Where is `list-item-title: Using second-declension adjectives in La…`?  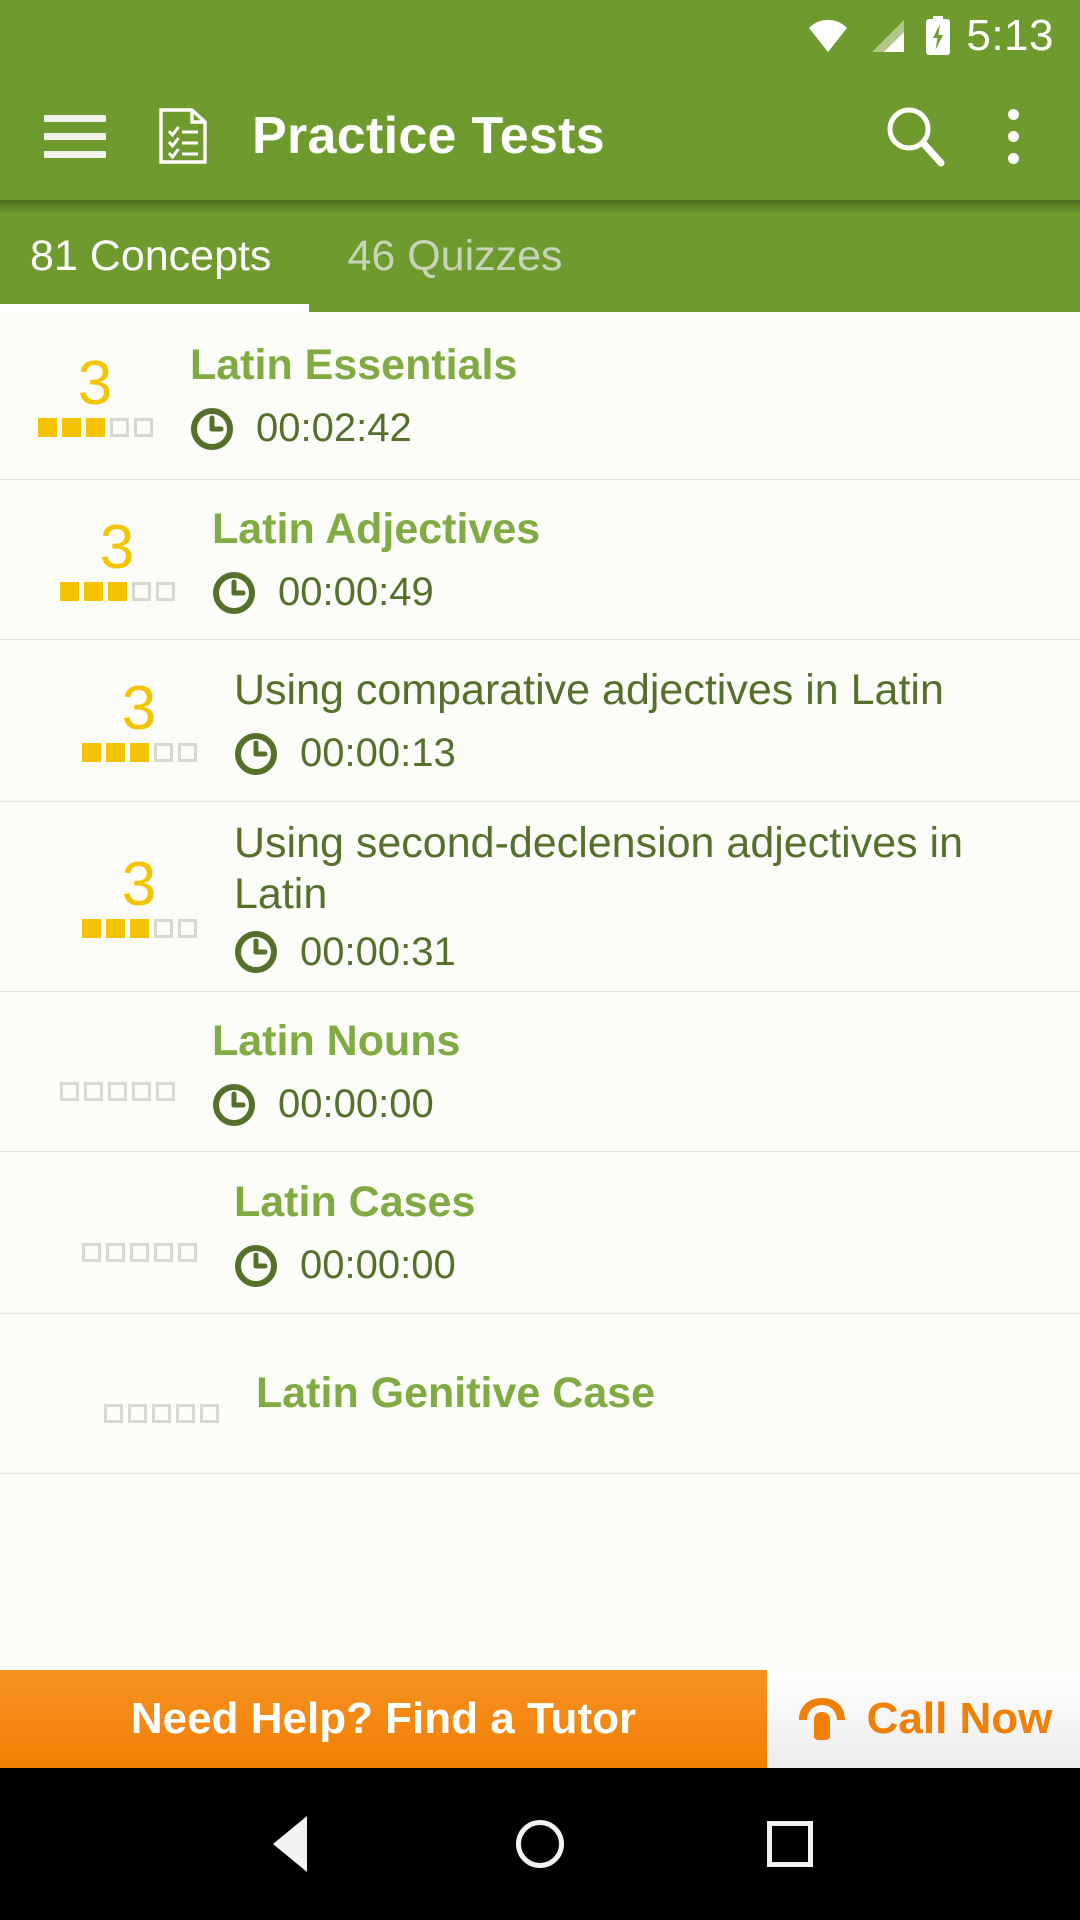 list-item-title: Using second-declension adjectives in La… is located at coordinates (599, 868).